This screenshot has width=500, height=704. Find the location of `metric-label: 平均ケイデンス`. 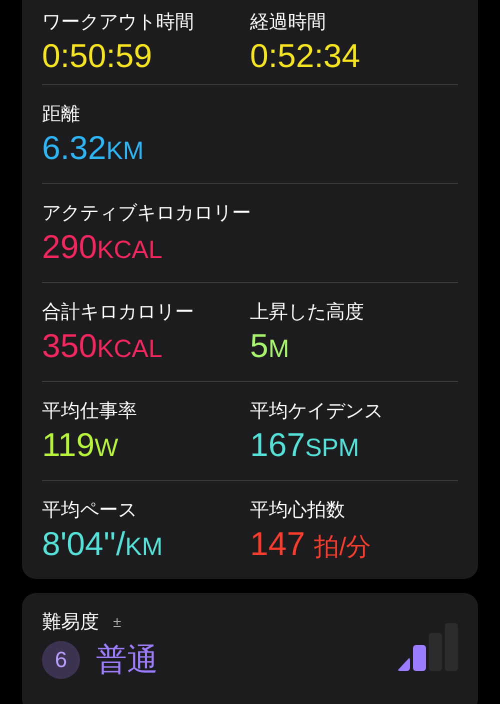

metric-label: 平均ケイデンス is located at coordinates (316, 412).